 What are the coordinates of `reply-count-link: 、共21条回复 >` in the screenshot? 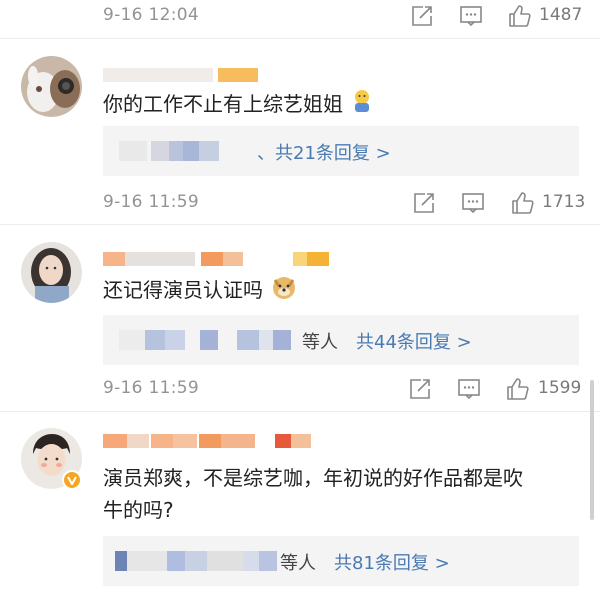 It's located at (324, 152).